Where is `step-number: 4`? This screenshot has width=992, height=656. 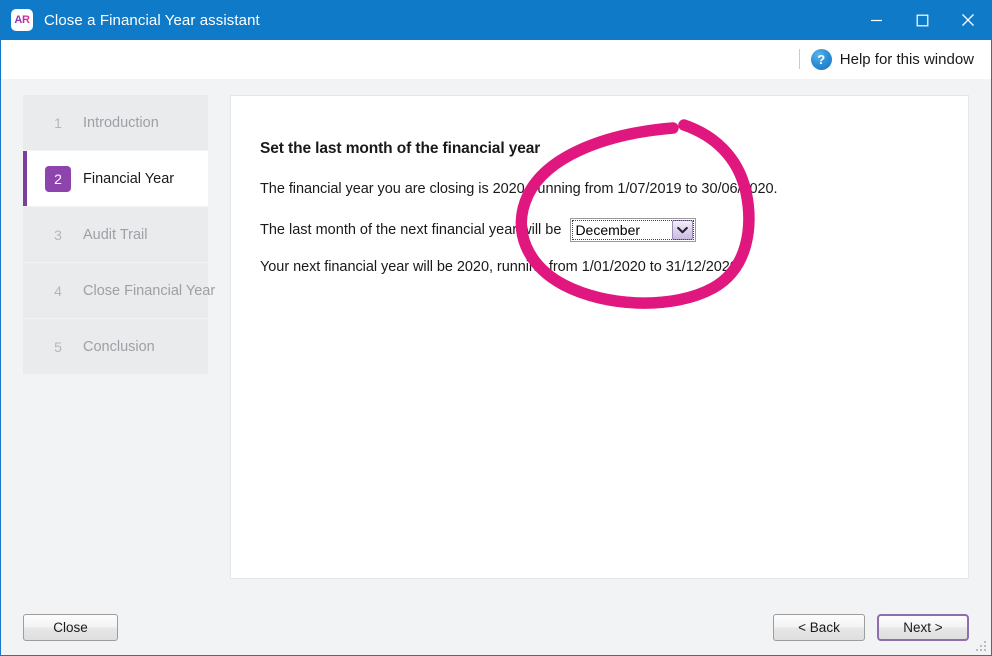
step-number: 4 is located at coordinates (58, 290).